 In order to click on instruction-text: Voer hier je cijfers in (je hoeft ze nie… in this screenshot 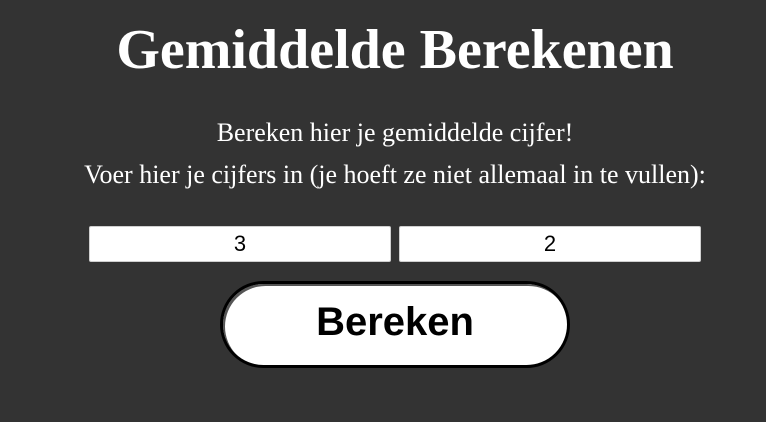, I will do `click(395, 174)`.